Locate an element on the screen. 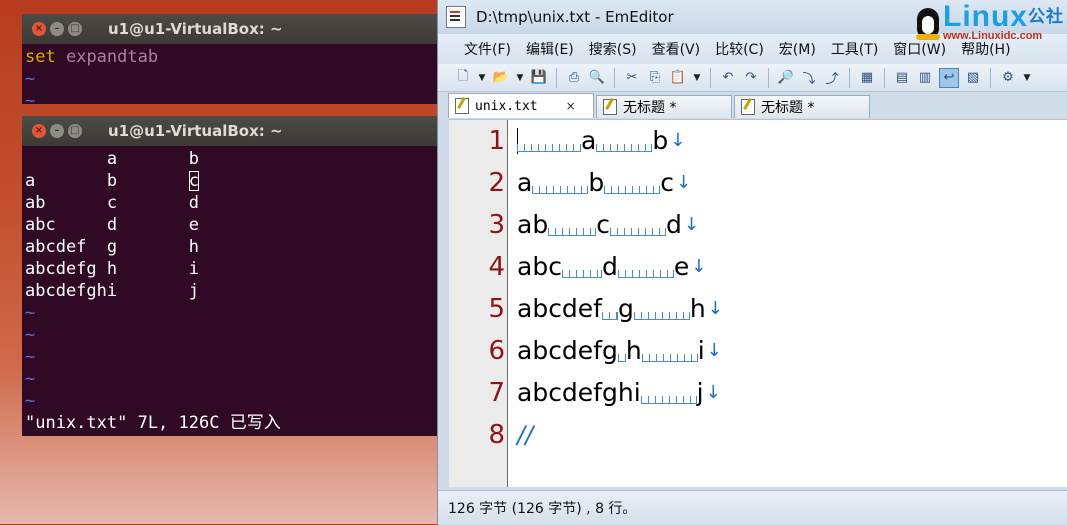  line-number: 3 is located at coordinates (496, 225).